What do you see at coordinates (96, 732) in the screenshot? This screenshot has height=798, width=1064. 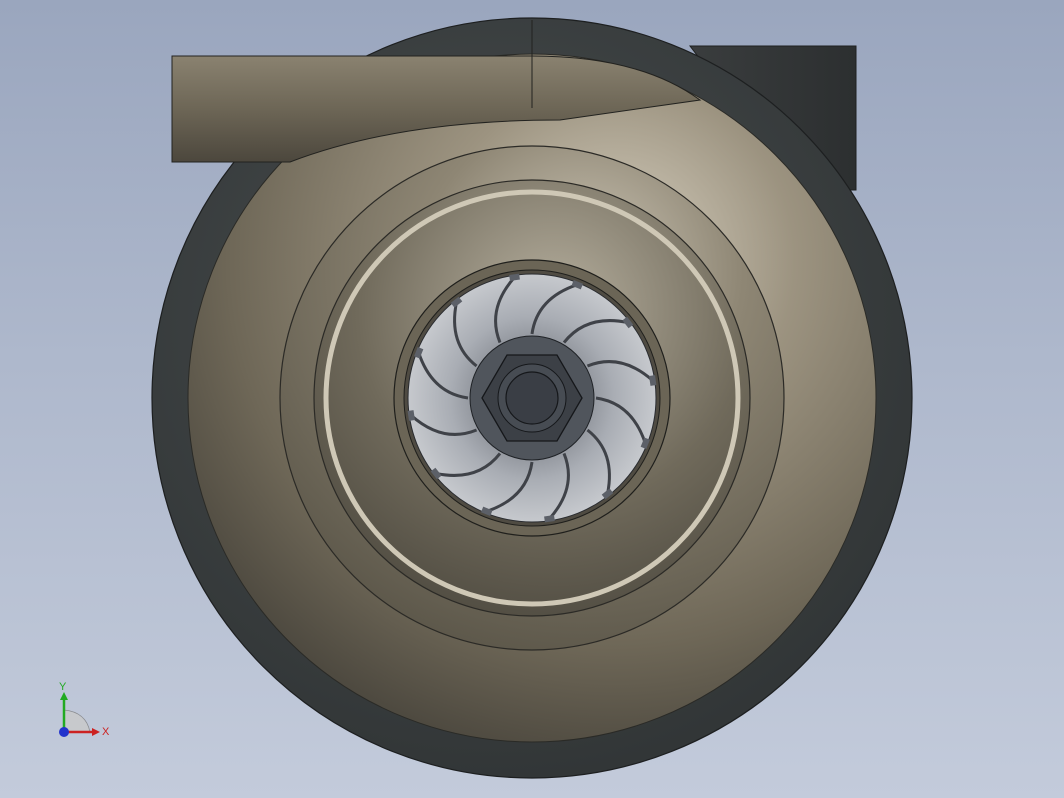 I see `x-arrow-head` at bounding box center [96, 732].